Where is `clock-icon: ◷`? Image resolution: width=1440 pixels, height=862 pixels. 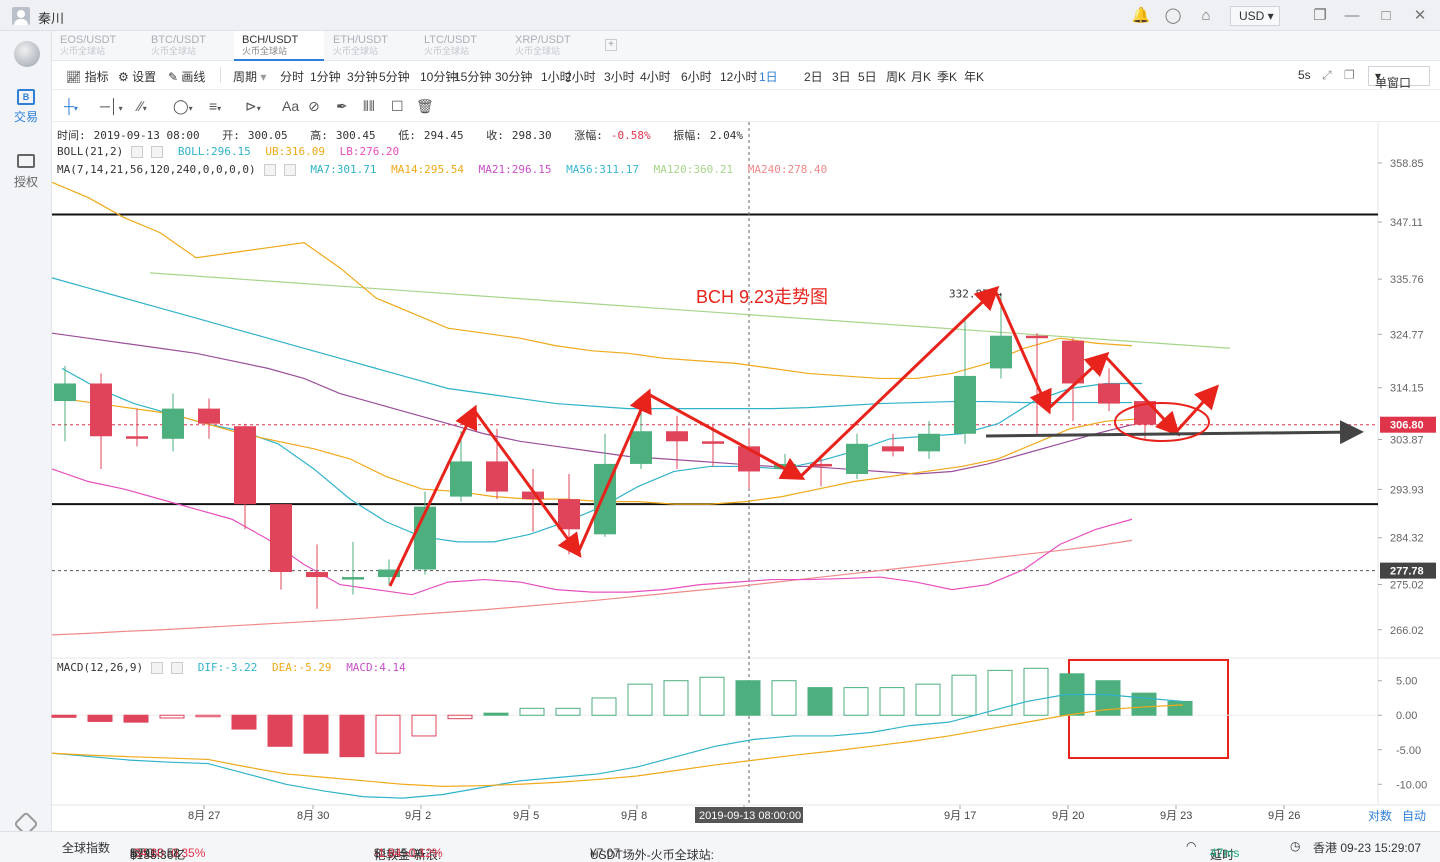
clock-icon: ◷ is located at coordinates (1295, 846).